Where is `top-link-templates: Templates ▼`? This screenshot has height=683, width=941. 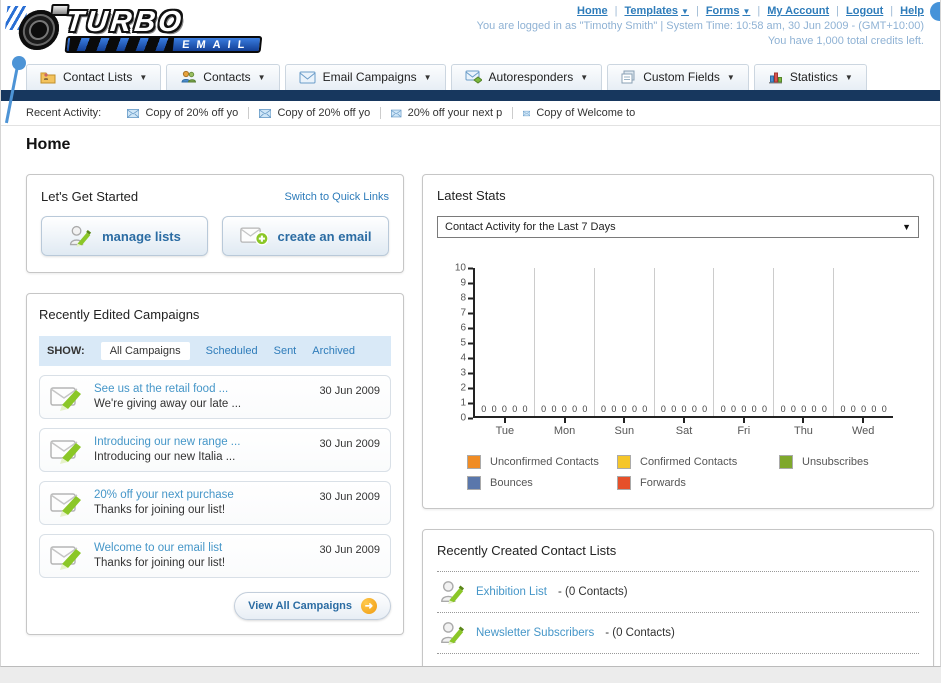 top-link-templates: Templates ▼ is located at coordinates (656, 11).